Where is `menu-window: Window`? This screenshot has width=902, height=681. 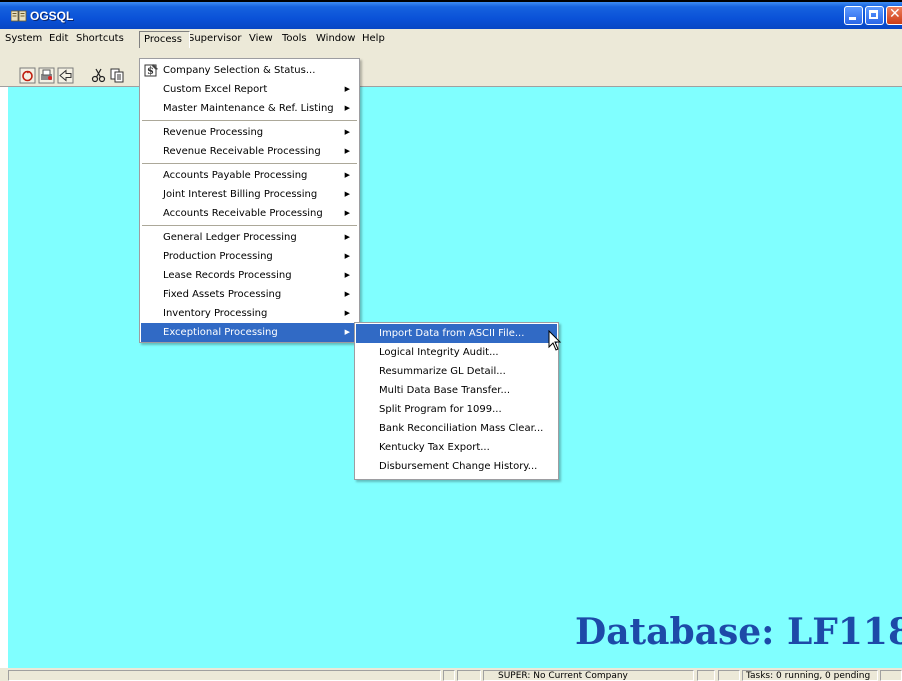
menu-window: Window is located at coordinates (335, 38).